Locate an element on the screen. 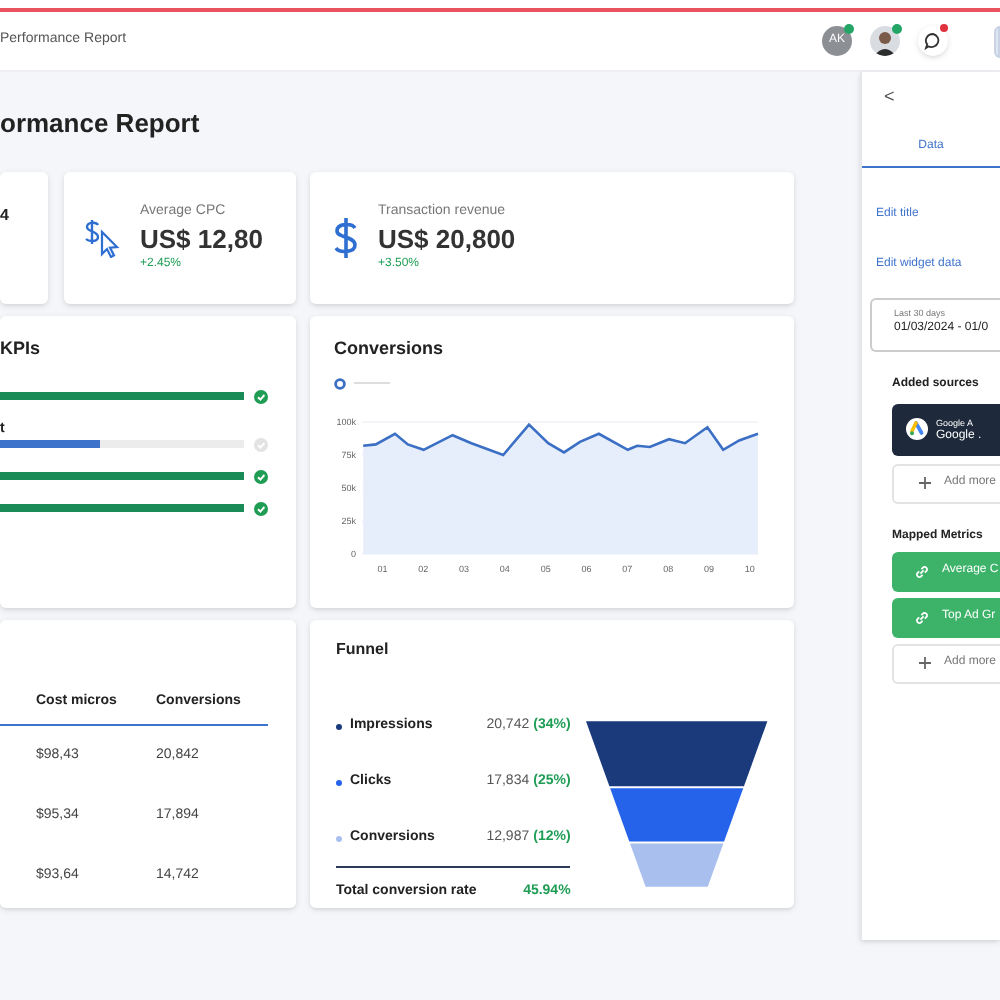 The height and width of the screenshot is (1000, 1000). legend-line is located at coordinates (372, 383).